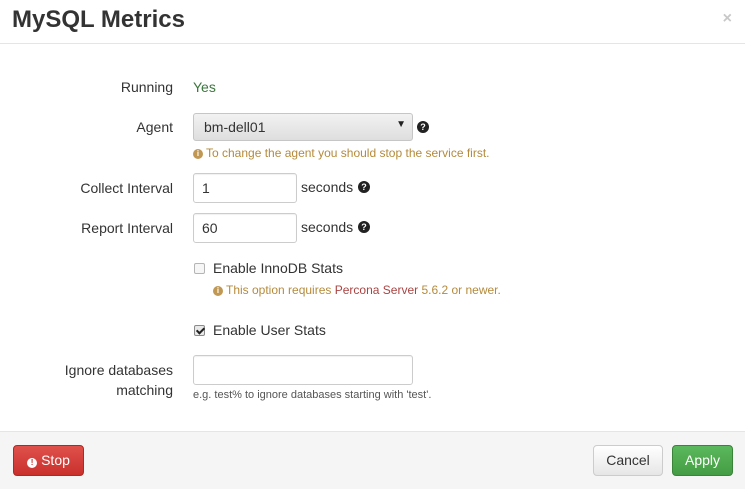  What do you see at coordinates (628, 460) in the screenshot?
I see `cancel-button: Cancel` at bounding box center [628, 460].